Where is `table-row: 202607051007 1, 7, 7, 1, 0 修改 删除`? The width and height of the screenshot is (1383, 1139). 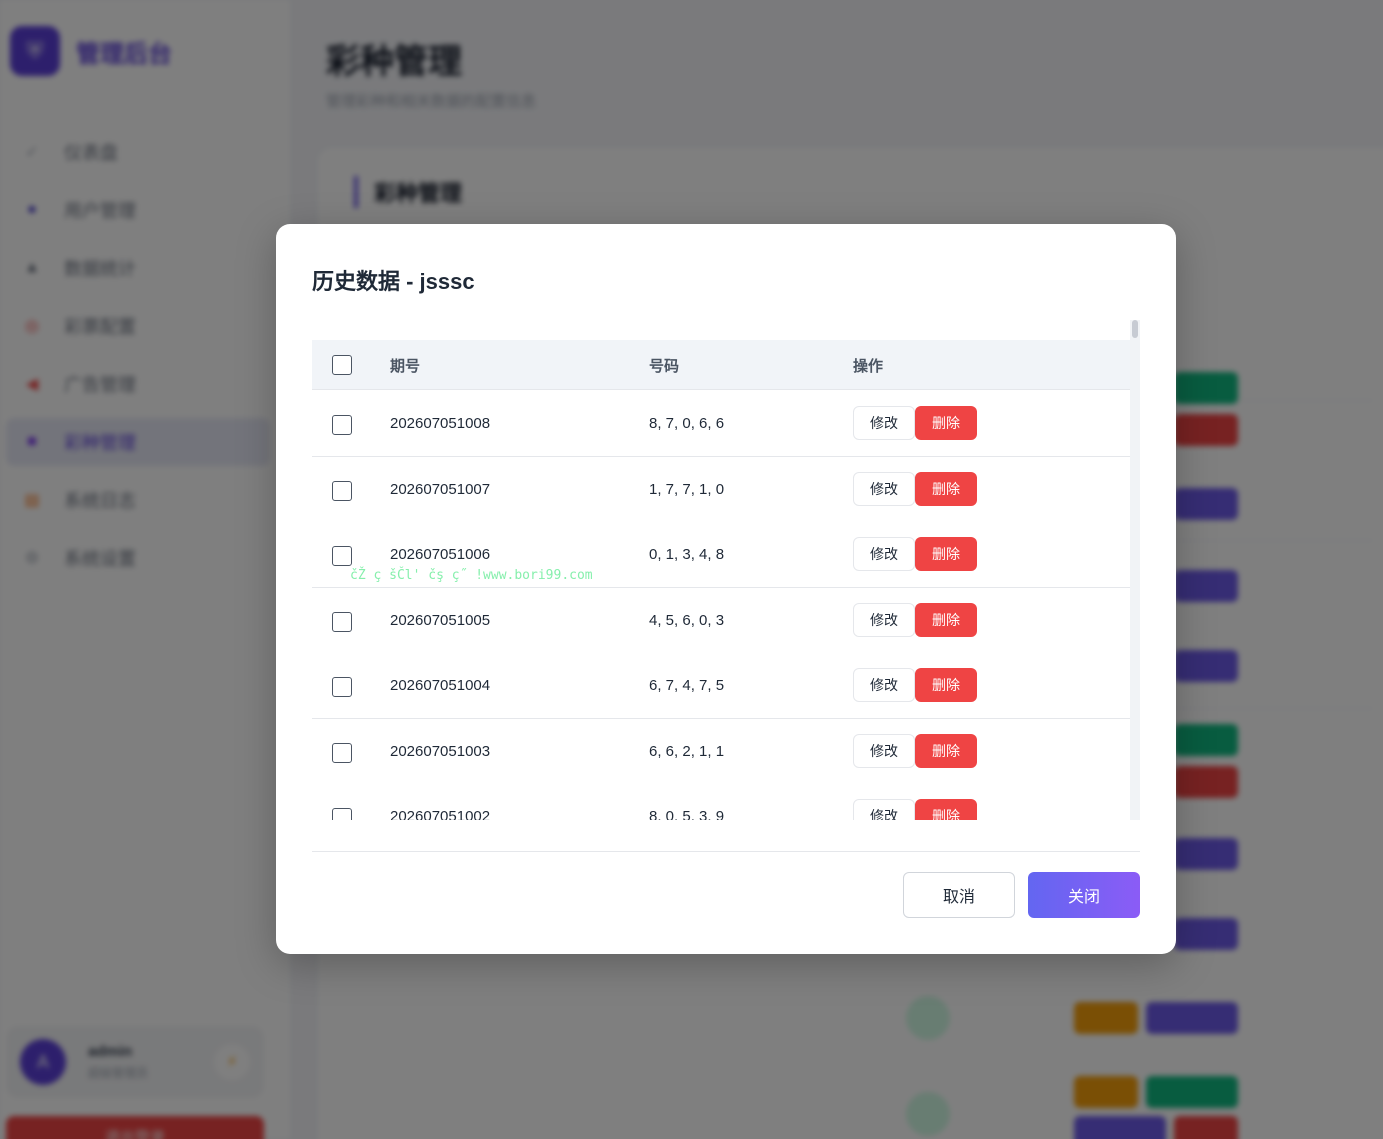 table-row: 202607051007 1, 7, 7, 1, 0 修改 删除 is located at coordinates (721, 490).